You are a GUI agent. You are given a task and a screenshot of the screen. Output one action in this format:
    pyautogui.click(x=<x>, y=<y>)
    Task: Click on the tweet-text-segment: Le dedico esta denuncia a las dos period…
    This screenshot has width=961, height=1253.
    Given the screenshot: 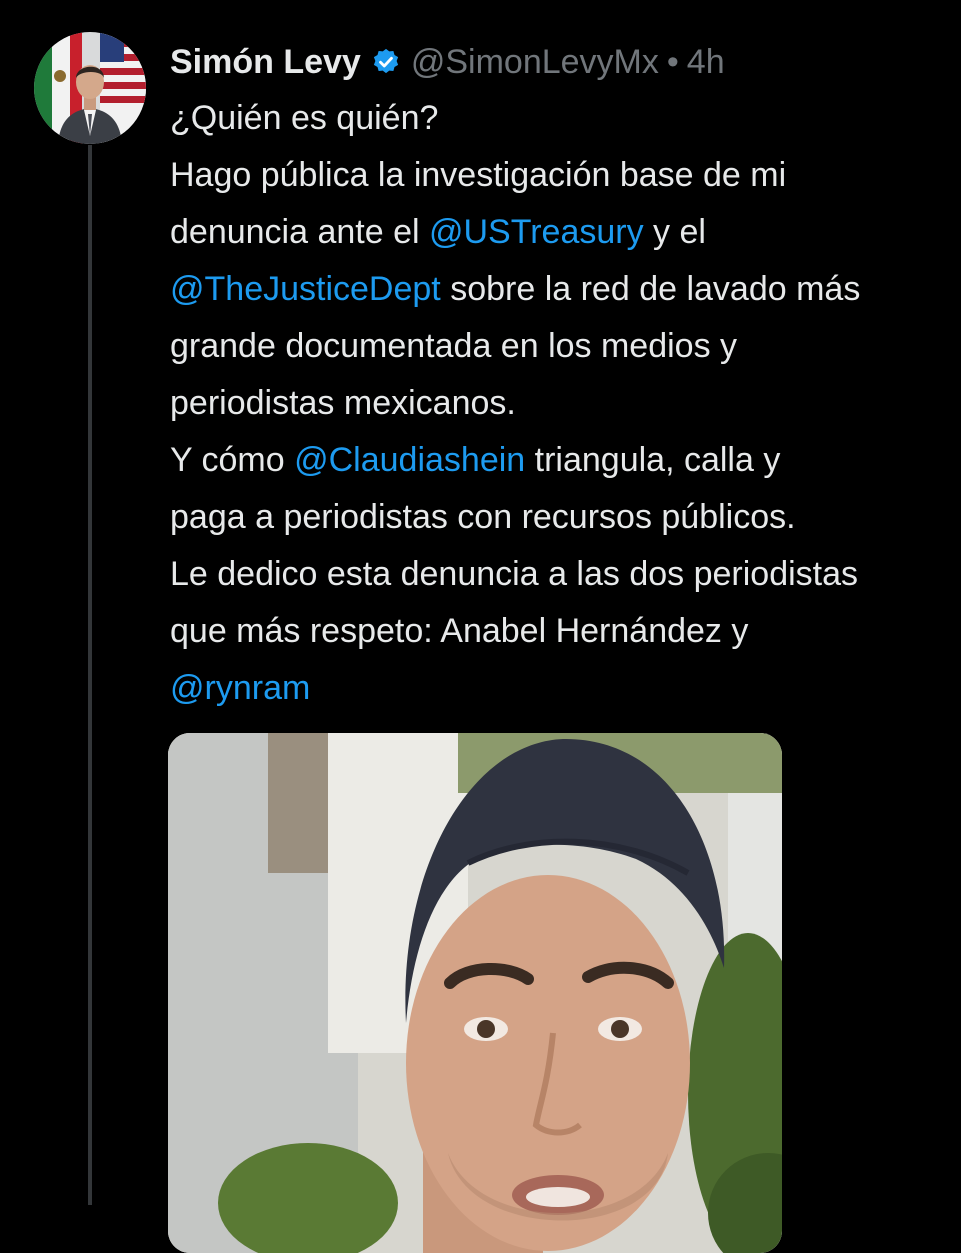 What is the action you would take?
    pyautogui.click(x=514, y=574)
    